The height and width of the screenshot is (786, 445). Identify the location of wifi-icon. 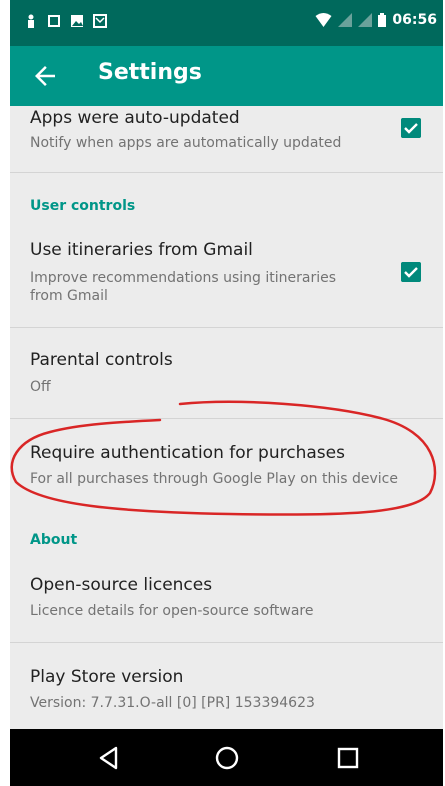
(323, 20).